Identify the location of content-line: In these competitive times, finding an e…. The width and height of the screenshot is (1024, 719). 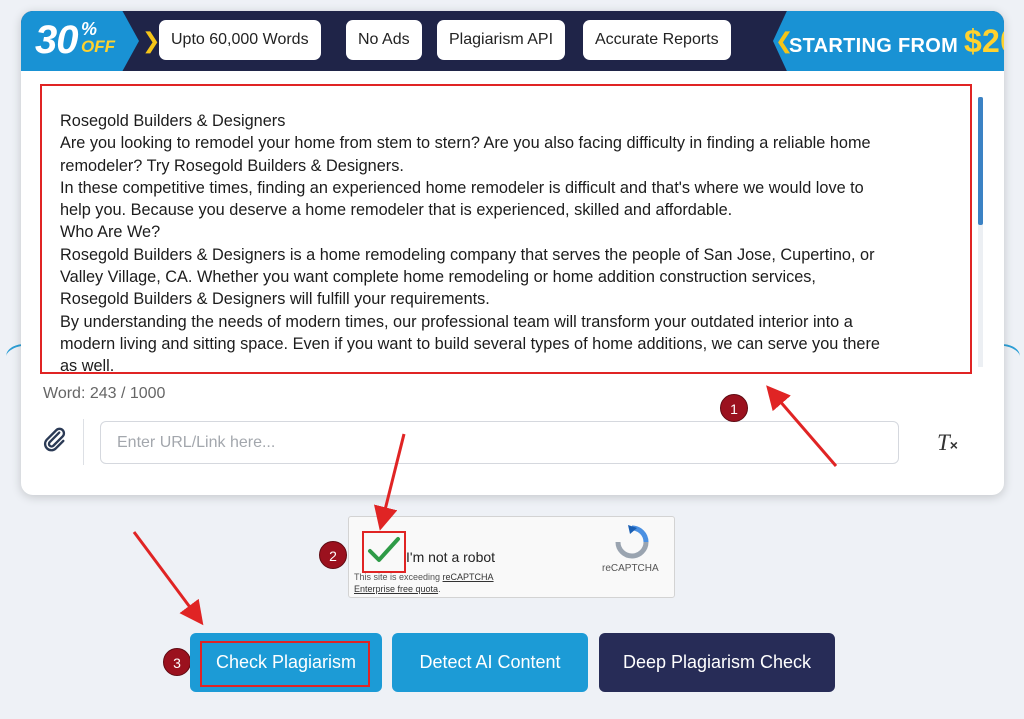
(462, 187).